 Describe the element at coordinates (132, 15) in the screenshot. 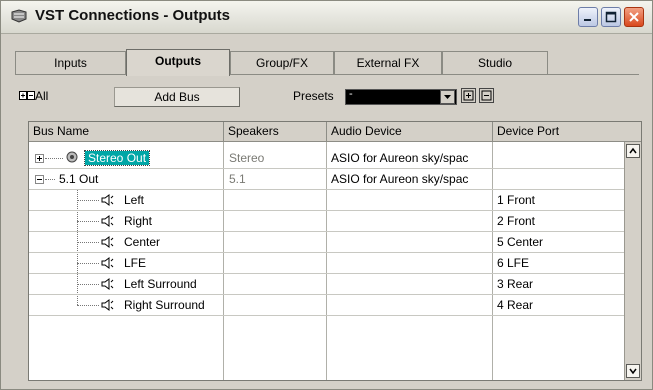

I see `window-title: VST Connections - Outputs` at that location.